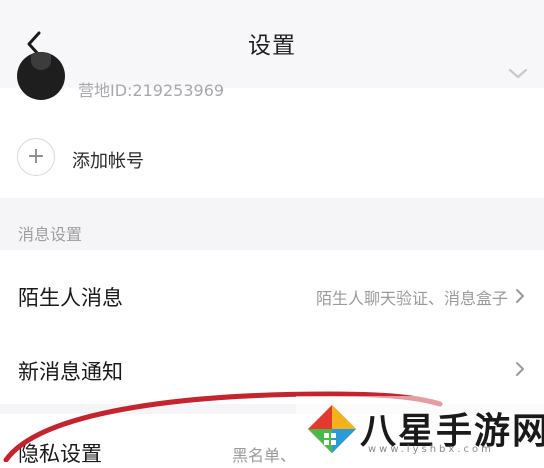 This screenshot has height=468, width=544. I want to click on chevron-down-icon, so click(518, 74).